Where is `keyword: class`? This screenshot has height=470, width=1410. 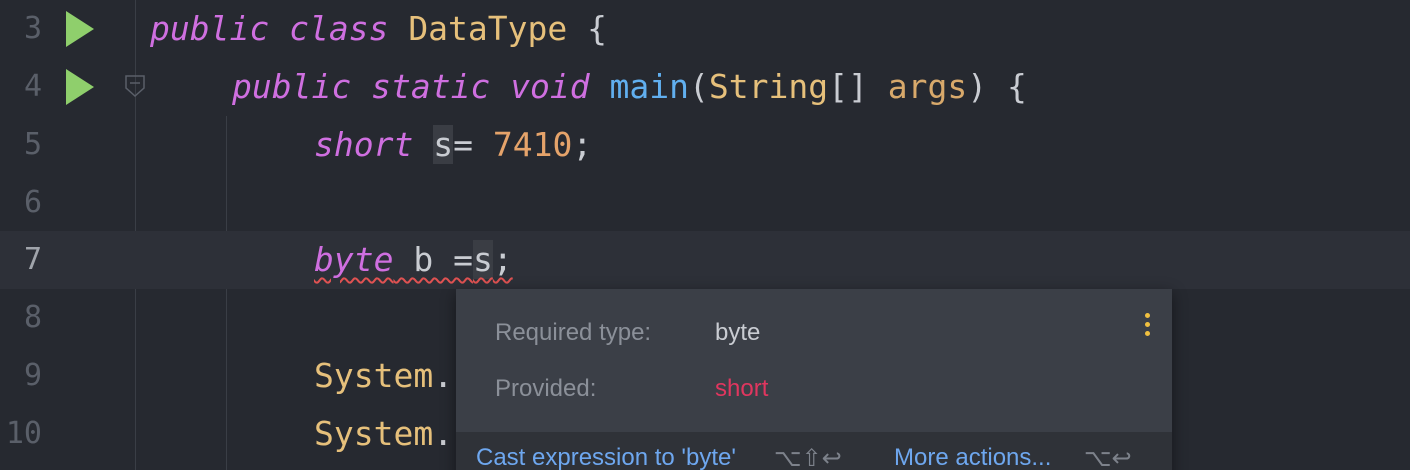 keyword: class is located at coordinates (339, 28).